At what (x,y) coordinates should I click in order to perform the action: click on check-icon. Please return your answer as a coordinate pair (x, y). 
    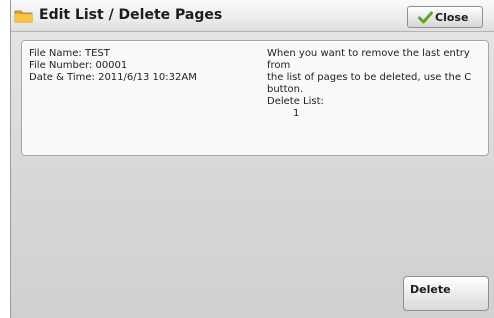
    Looking at the image, I should click on (425, 17).